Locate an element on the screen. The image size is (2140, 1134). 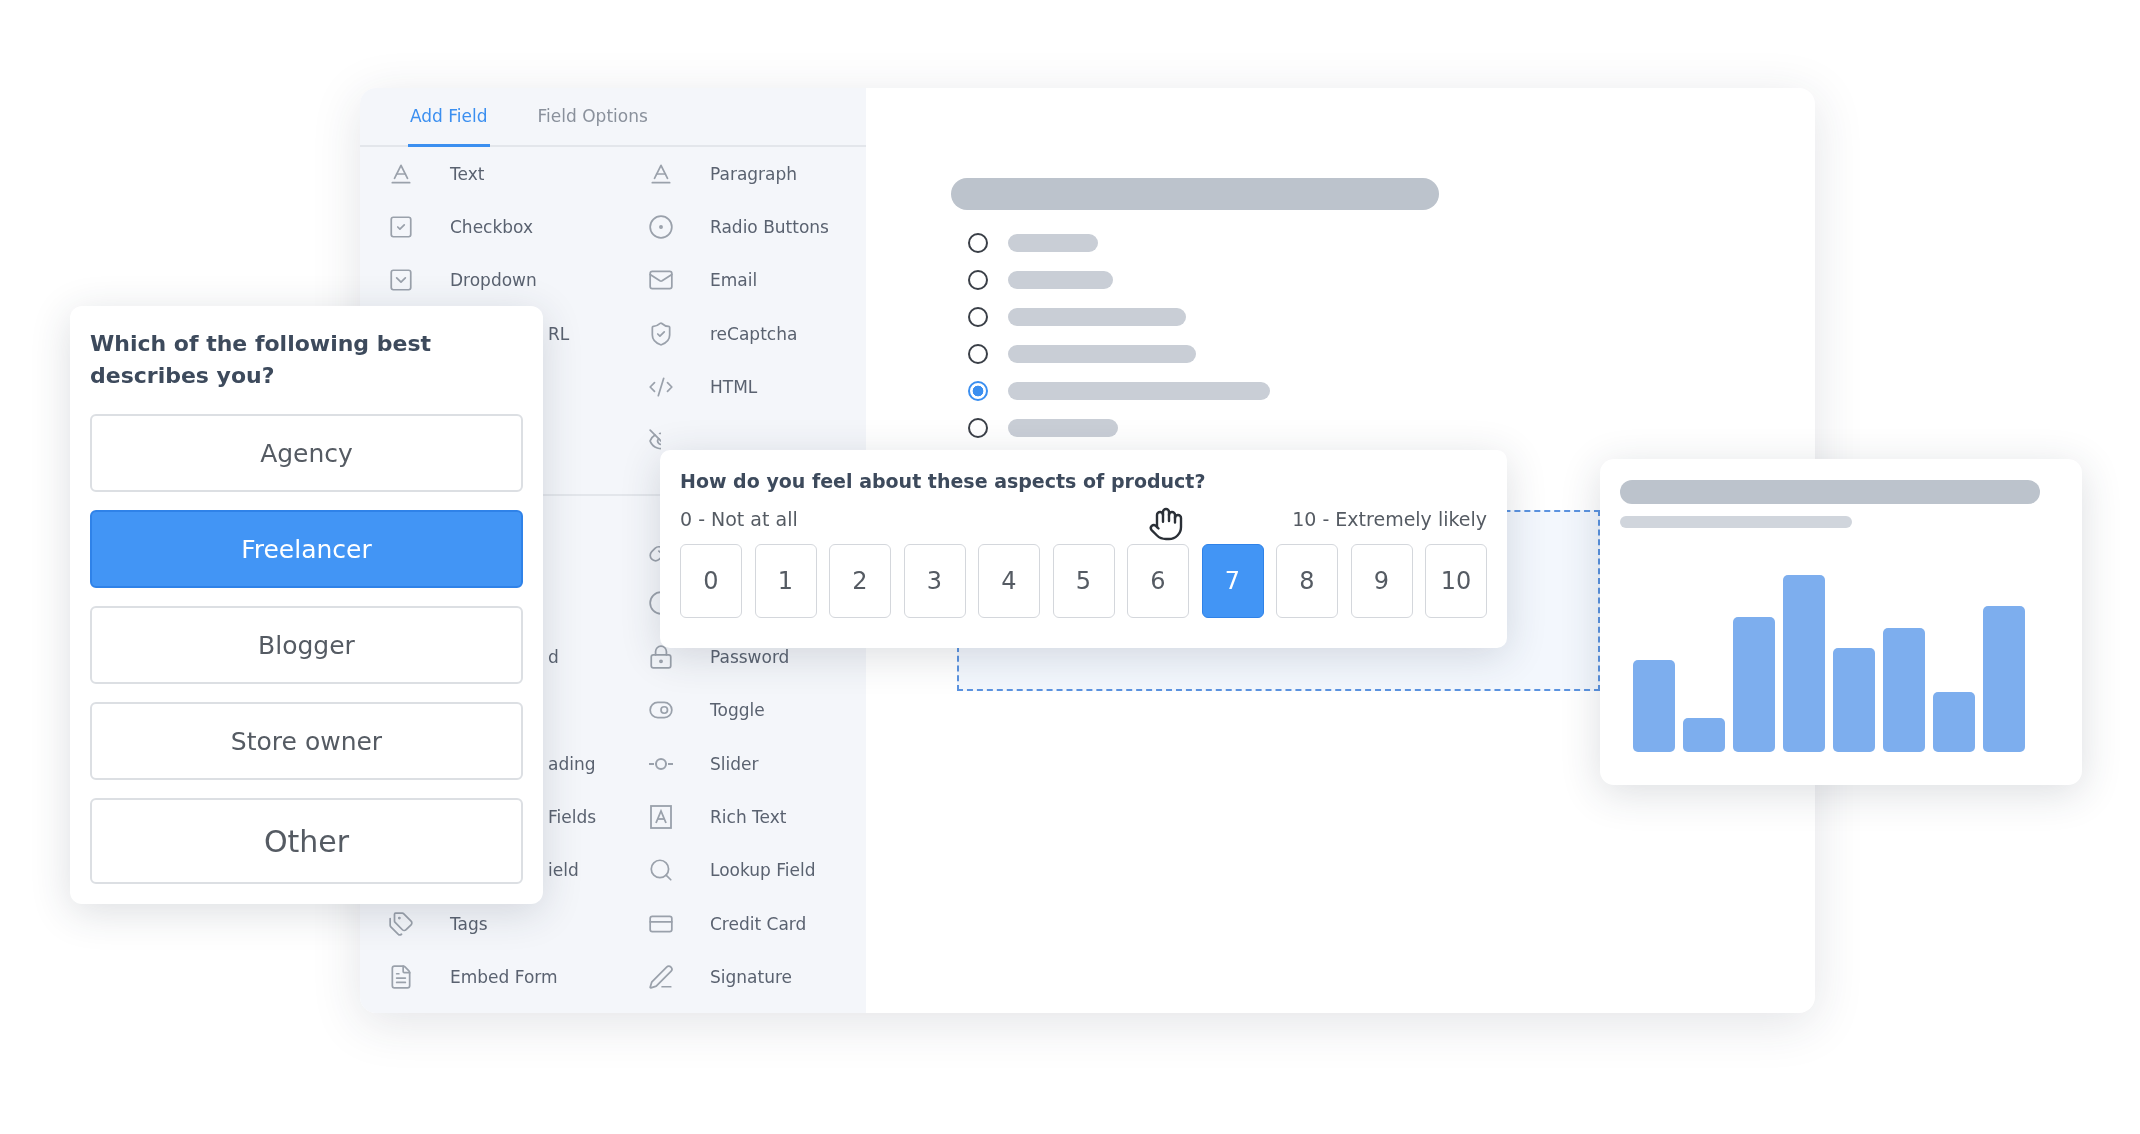
field-type-item: ading is located at coordinates (598, 763).